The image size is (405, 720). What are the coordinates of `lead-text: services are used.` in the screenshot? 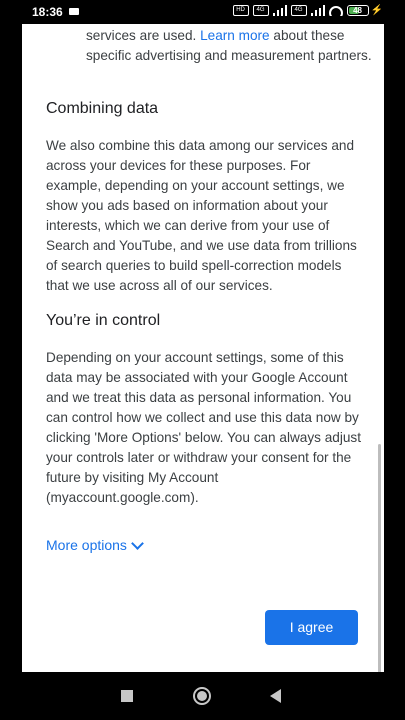 It's located at (141, 35).